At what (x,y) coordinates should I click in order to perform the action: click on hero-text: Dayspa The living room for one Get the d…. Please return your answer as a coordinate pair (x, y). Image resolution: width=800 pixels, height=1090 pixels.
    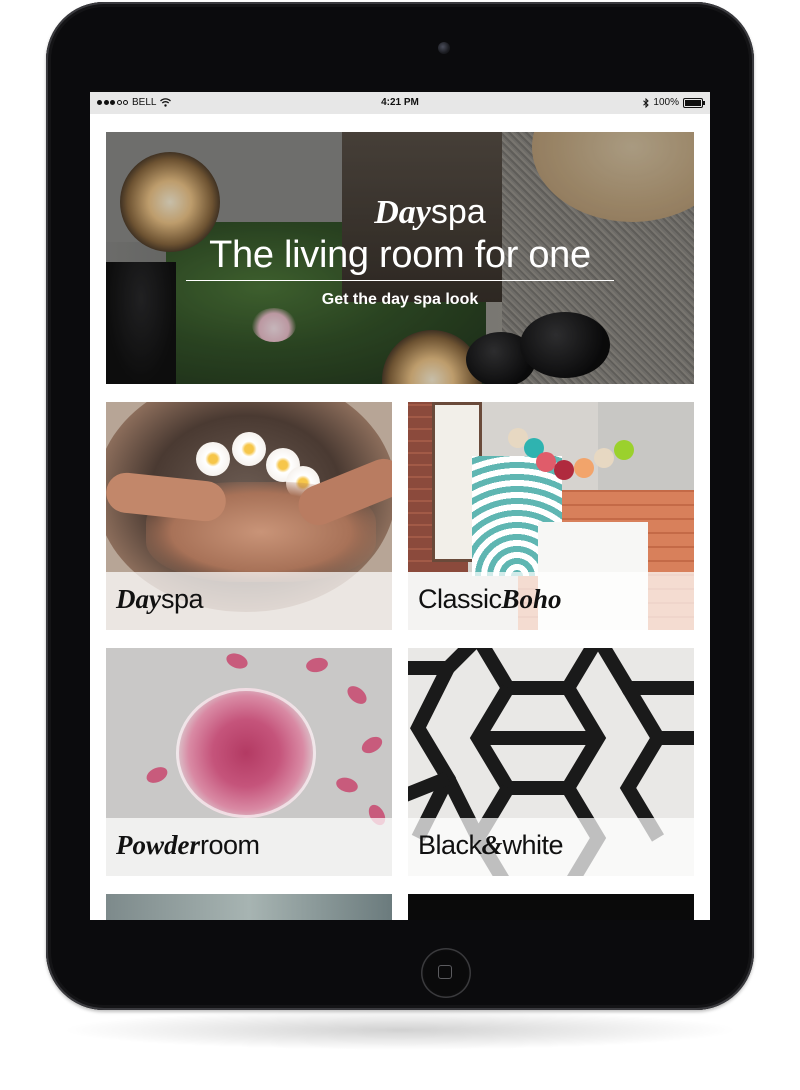
    Looking at the image, I should click on (400, 251).